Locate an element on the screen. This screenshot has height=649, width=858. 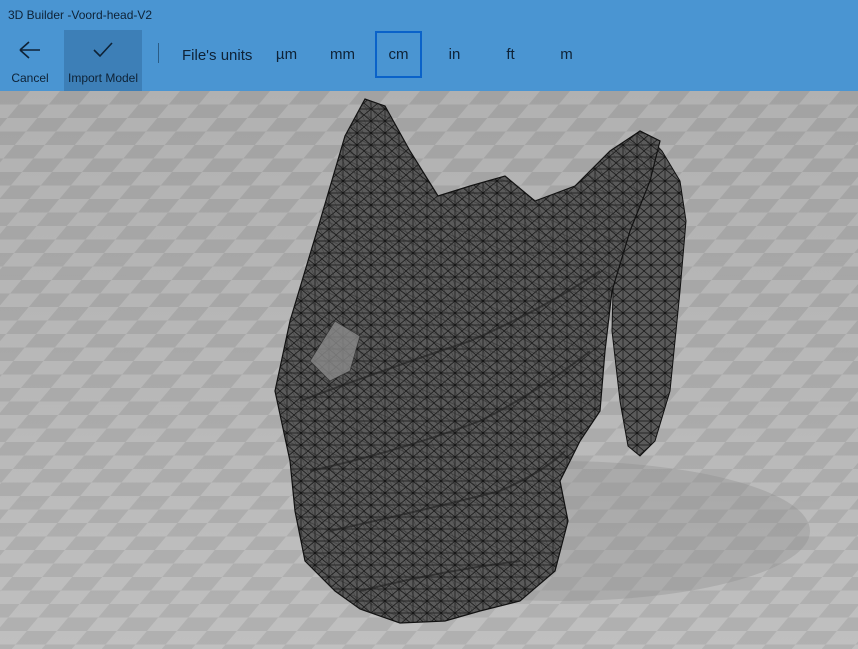
unit-foot-button: ft is located at coordinates (510, 54).